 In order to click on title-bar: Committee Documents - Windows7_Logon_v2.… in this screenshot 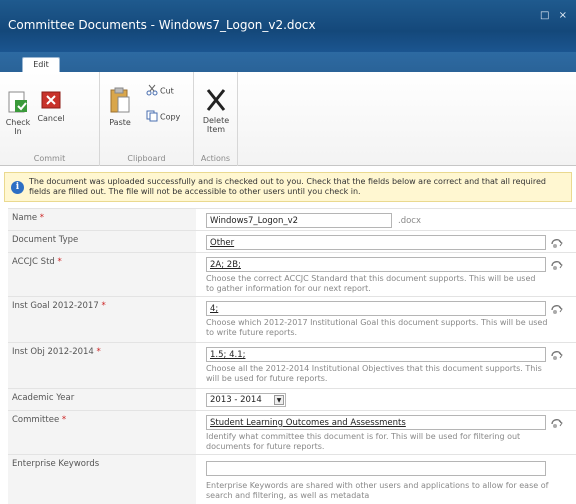, I will do `click(288, 26)`.